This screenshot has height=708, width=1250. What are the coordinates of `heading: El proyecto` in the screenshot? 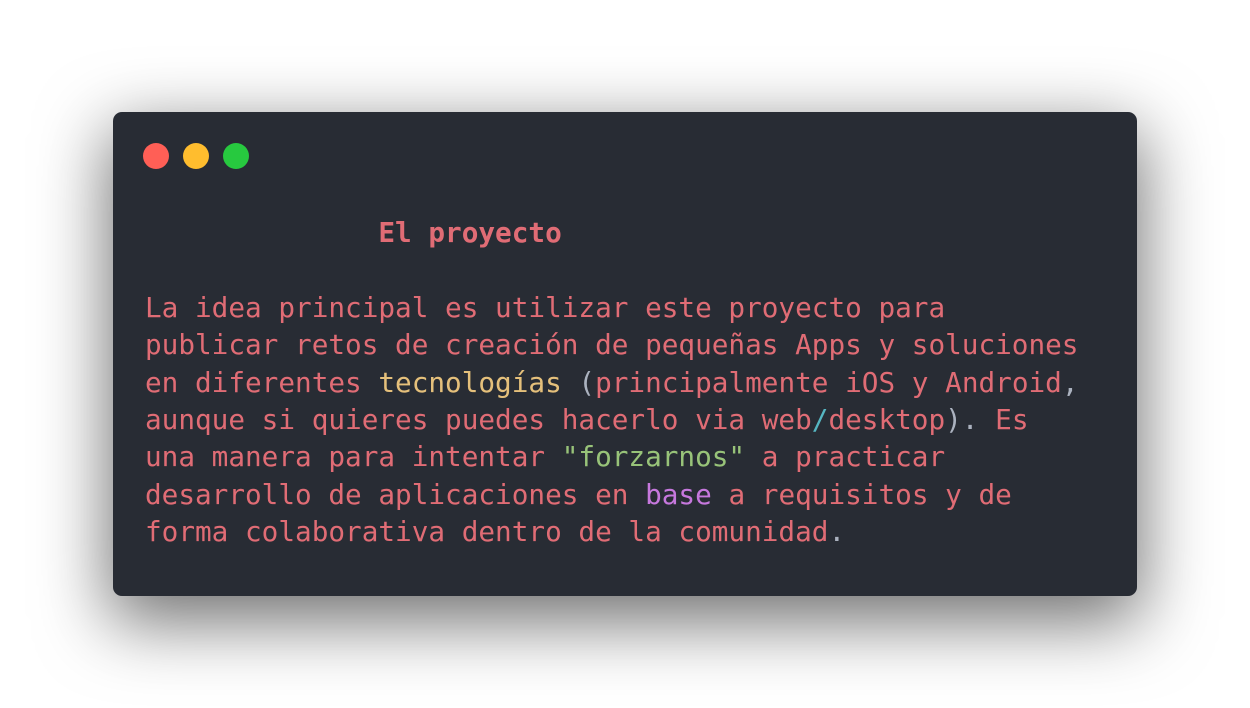 It's located at (470, 232).